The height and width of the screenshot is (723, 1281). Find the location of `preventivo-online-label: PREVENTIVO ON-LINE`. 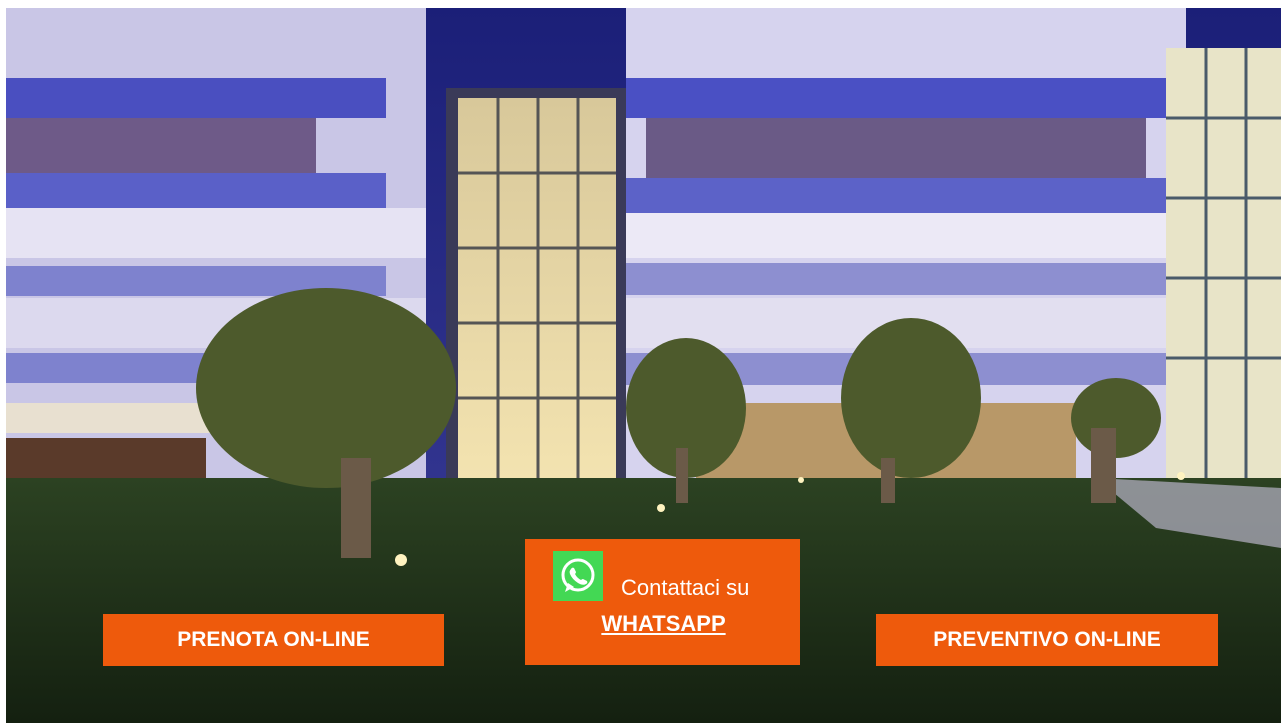

preventivo-online-label: PREVENTIVO ON-LINE is located at coordinates (1047, 639).